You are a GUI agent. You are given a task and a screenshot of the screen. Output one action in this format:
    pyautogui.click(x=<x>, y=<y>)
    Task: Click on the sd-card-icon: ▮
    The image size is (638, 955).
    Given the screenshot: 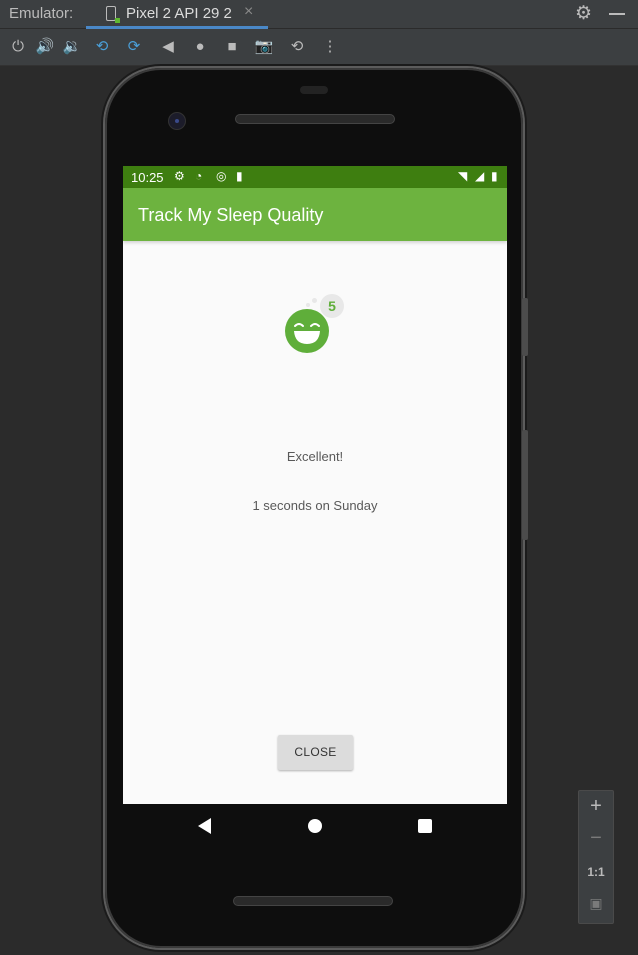 What is the action you would take?
    pyautogui.click(x=239, y=176)
    